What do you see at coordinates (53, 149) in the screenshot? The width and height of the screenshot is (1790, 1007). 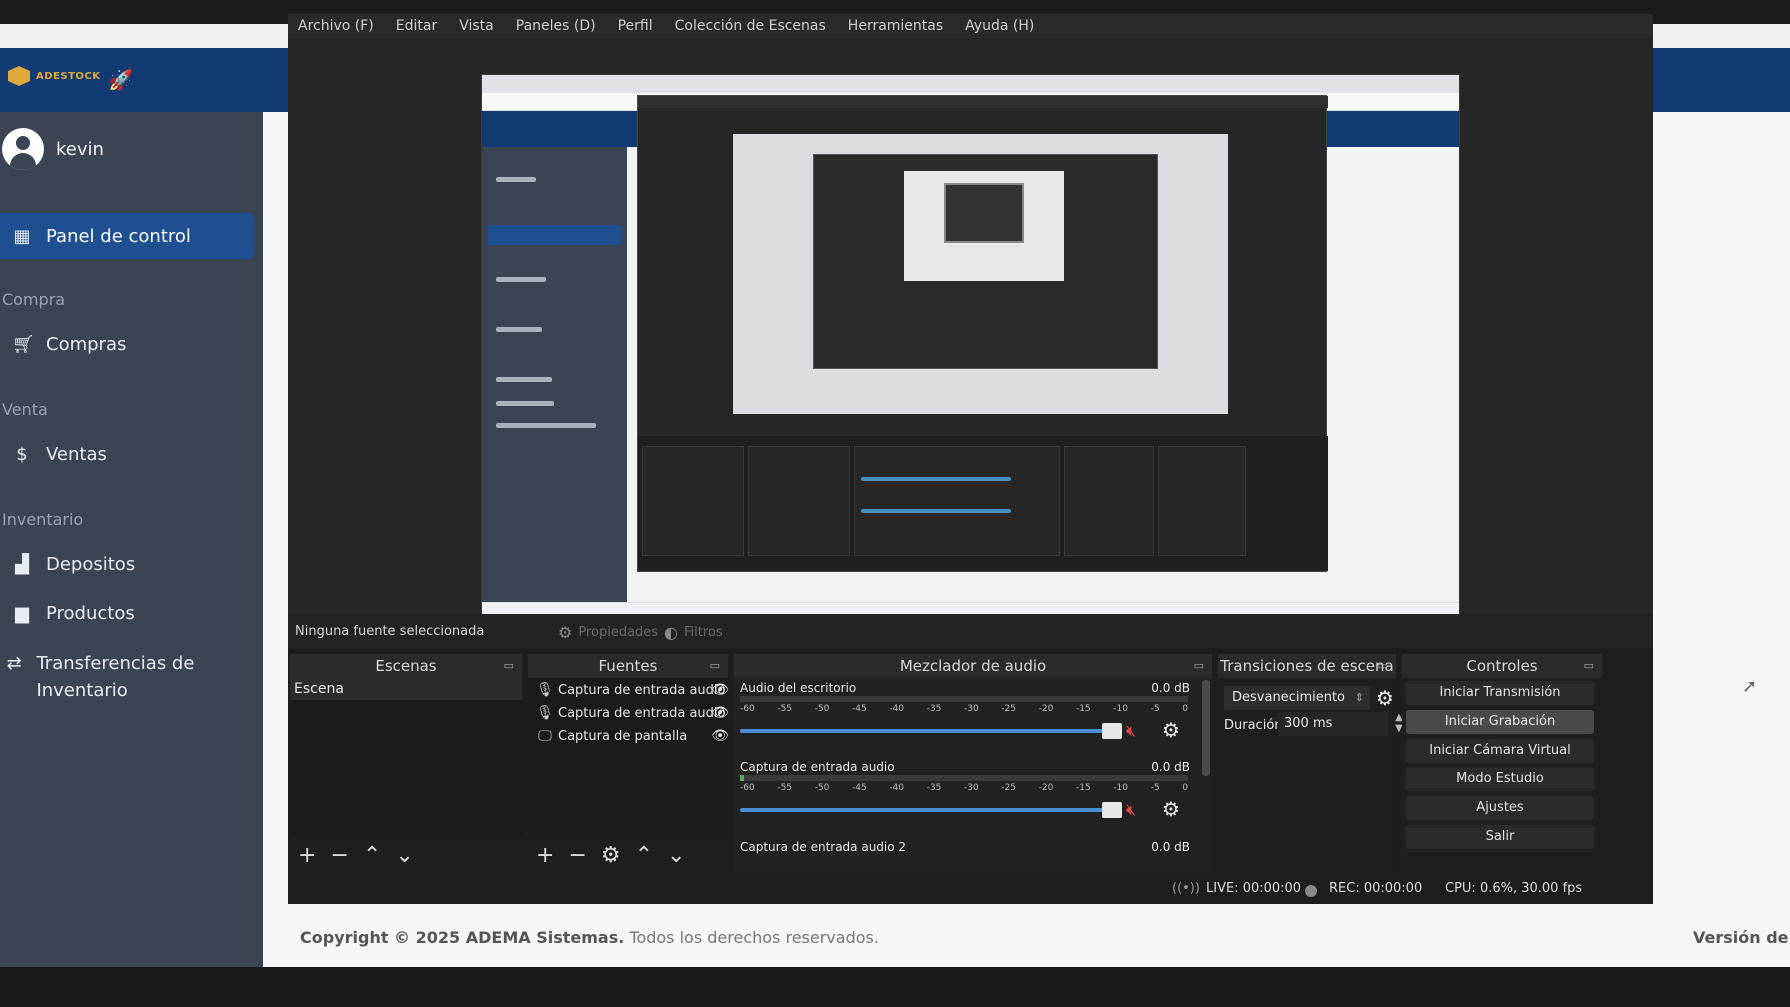 I see `sidebar-user: kevin` at bounding box center [53, 149].